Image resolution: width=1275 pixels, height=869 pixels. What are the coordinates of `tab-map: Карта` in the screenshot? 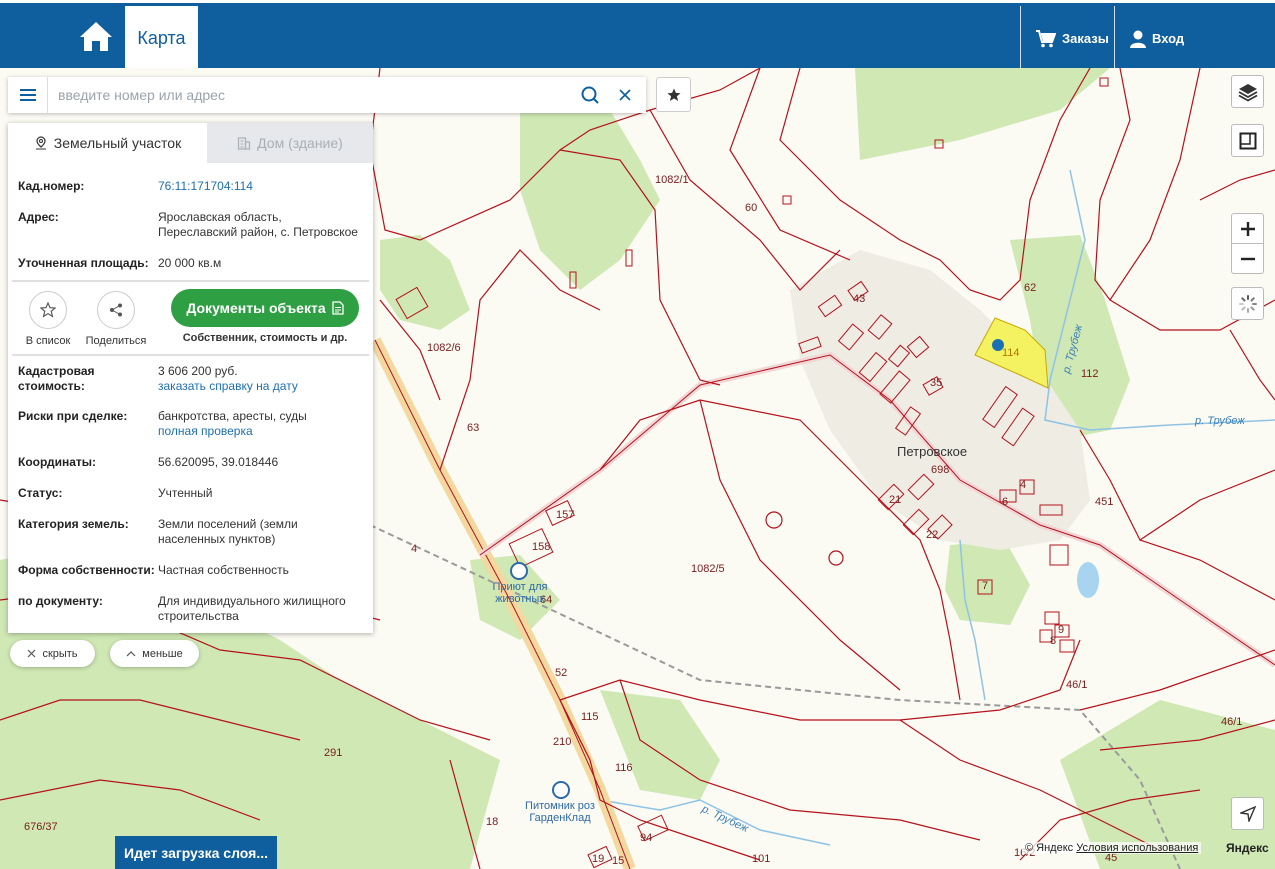 It's located at (161, 38).